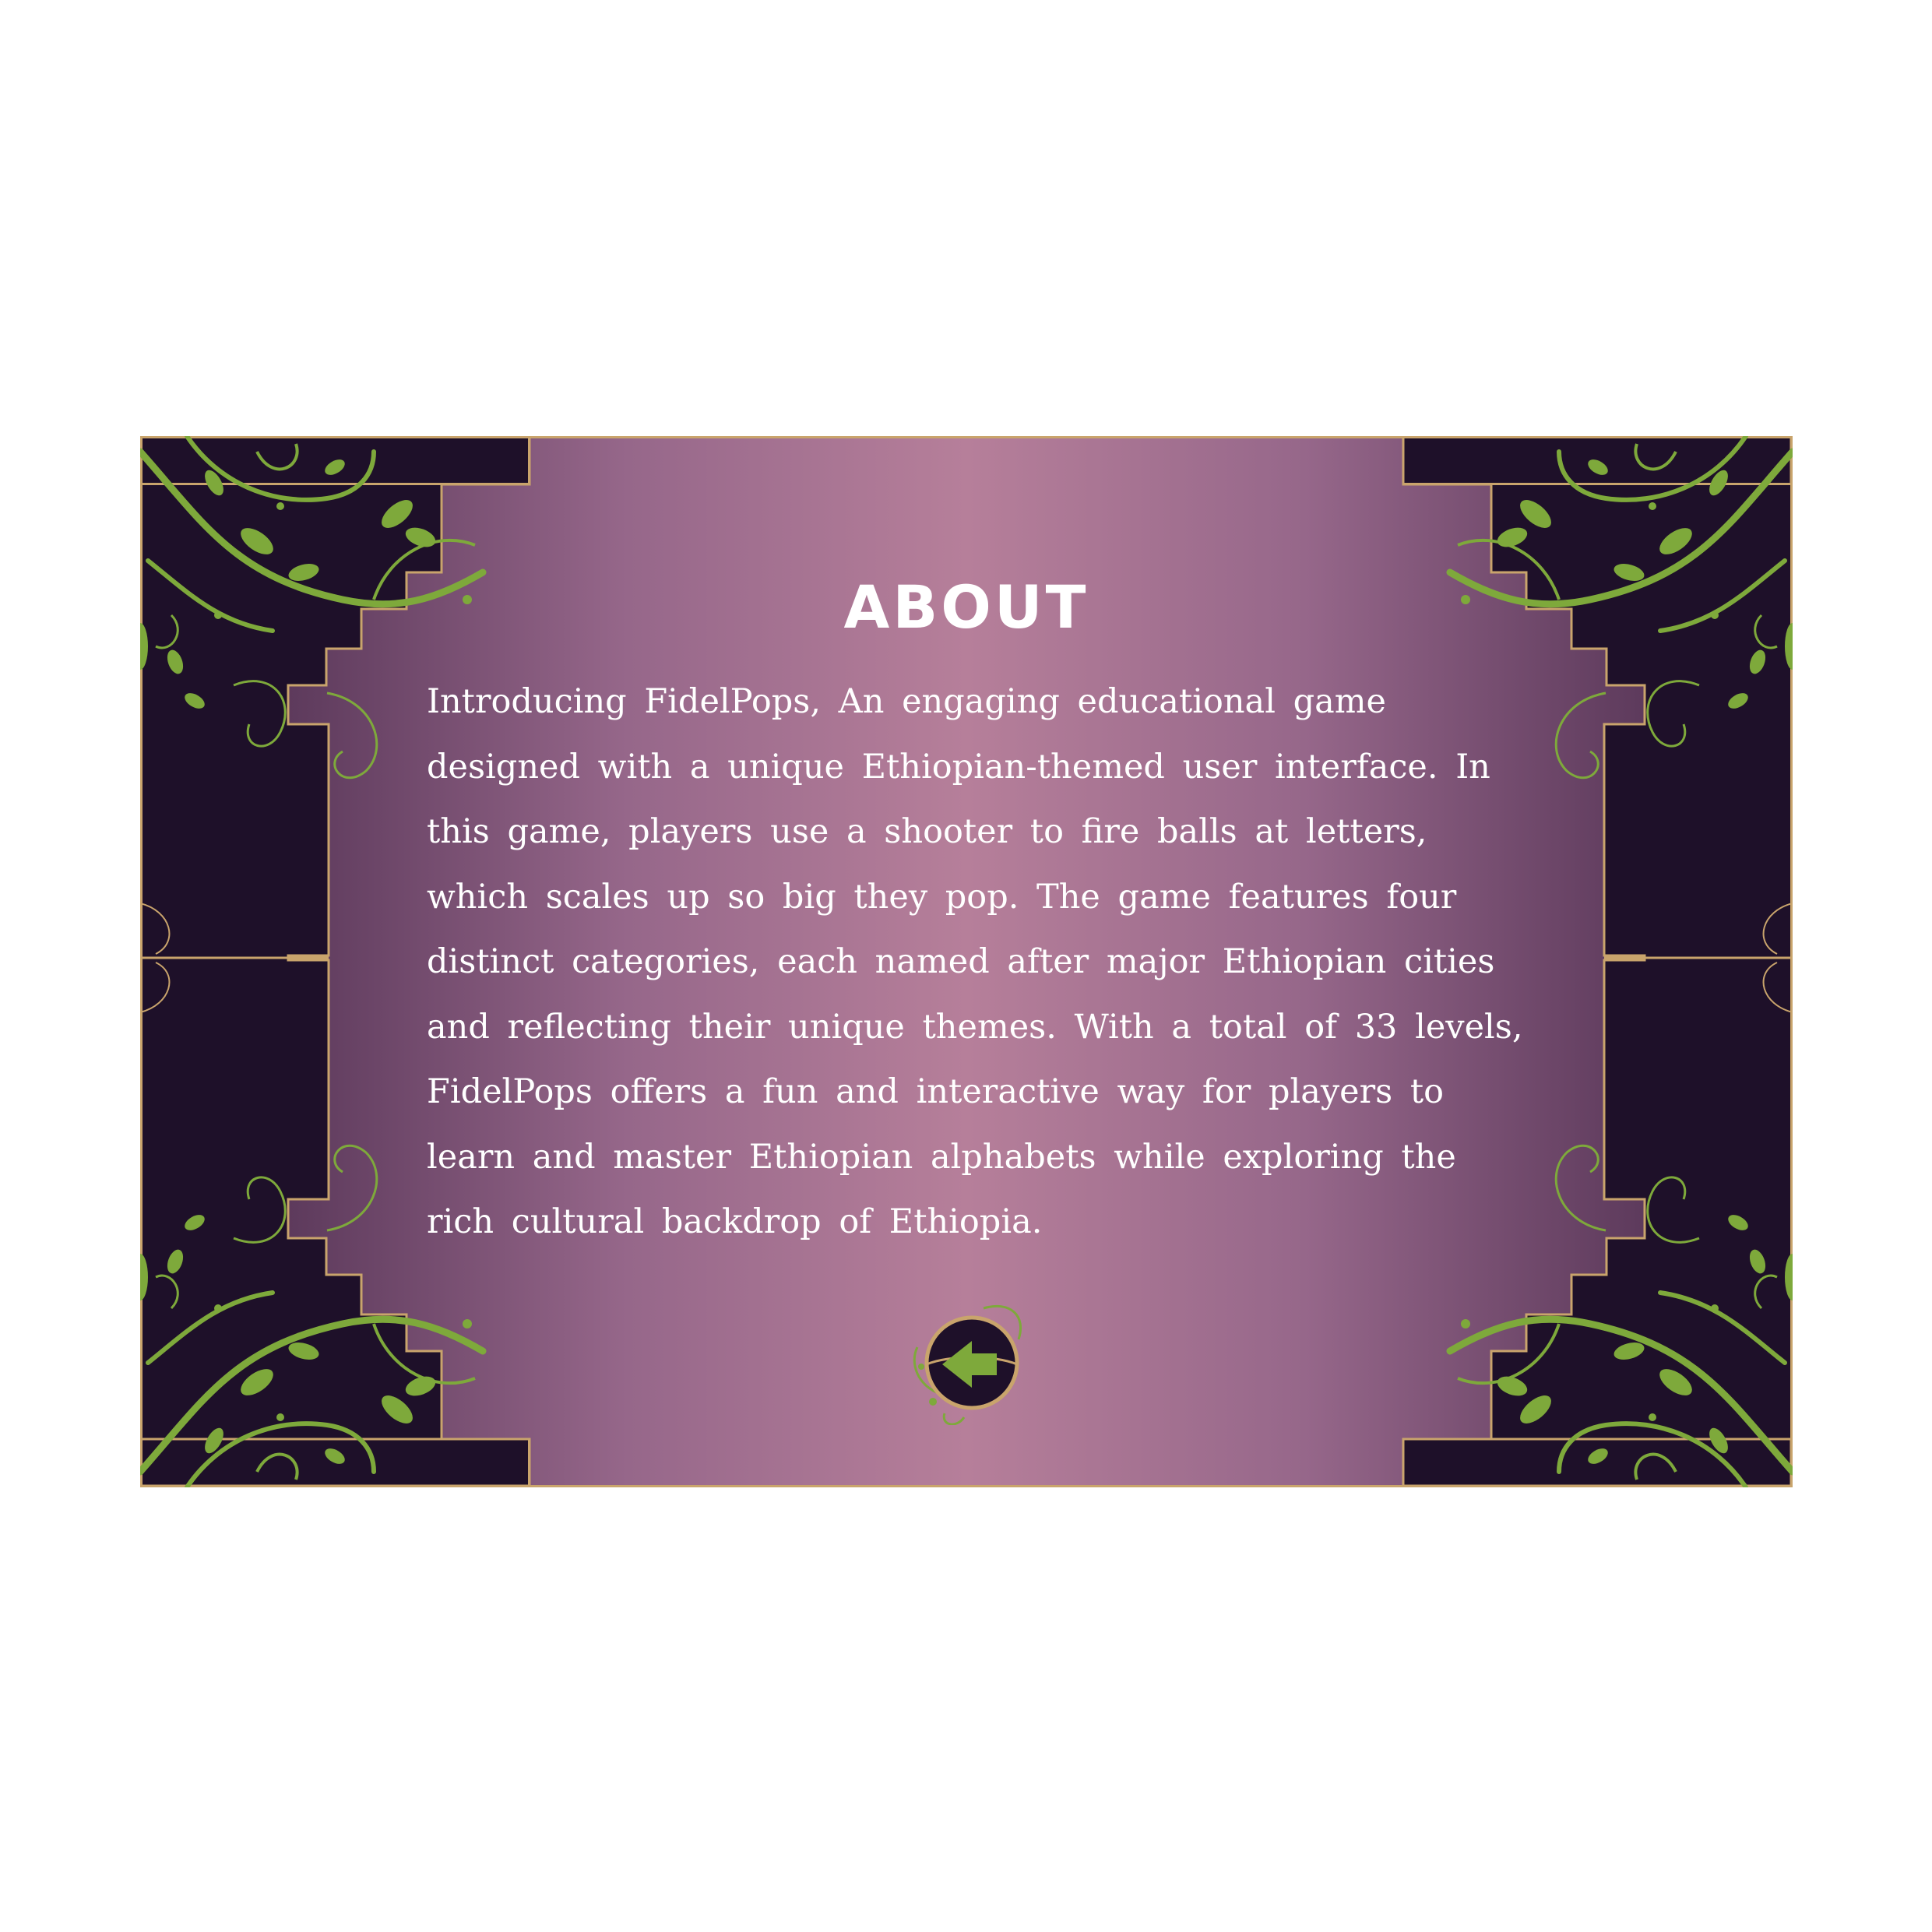 The image size is (1932, 1932). Describe the element at coordinates (966, 607) in the screenshot. I see `page-title: ABOUT` at that location.